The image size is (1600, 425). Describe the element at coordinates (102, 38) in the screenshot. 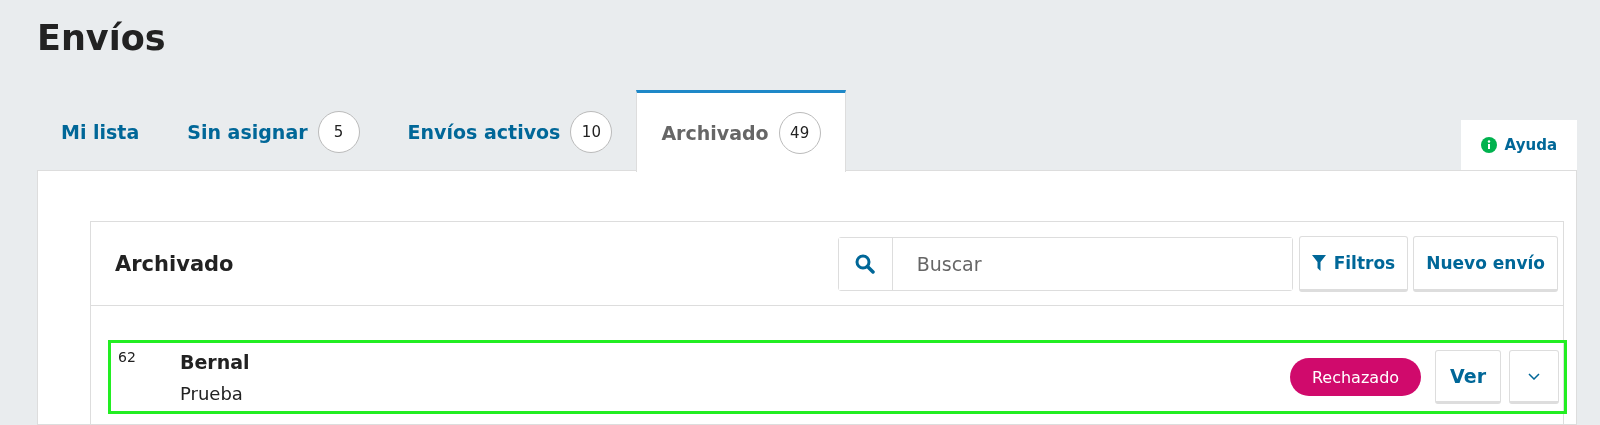

I see `page-title: Envíos` at that location.